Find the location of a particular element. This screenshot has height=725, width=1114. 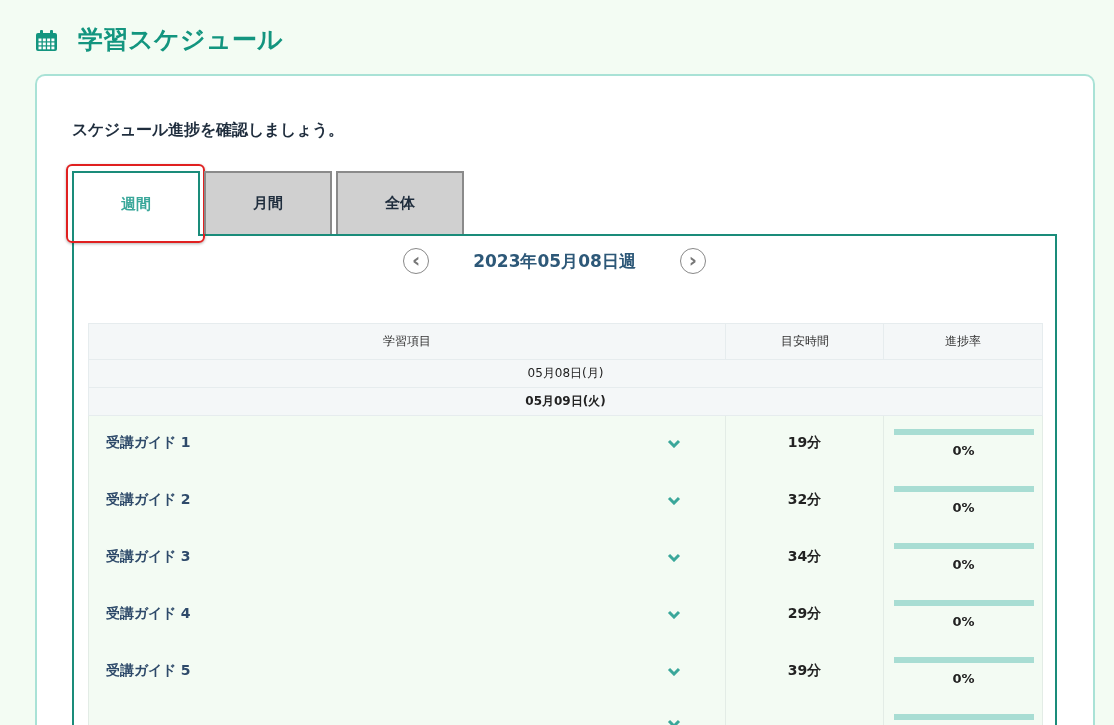

intro-text: スケジュール進捗を確認しましょう。 is located at coordinates (208, 130).